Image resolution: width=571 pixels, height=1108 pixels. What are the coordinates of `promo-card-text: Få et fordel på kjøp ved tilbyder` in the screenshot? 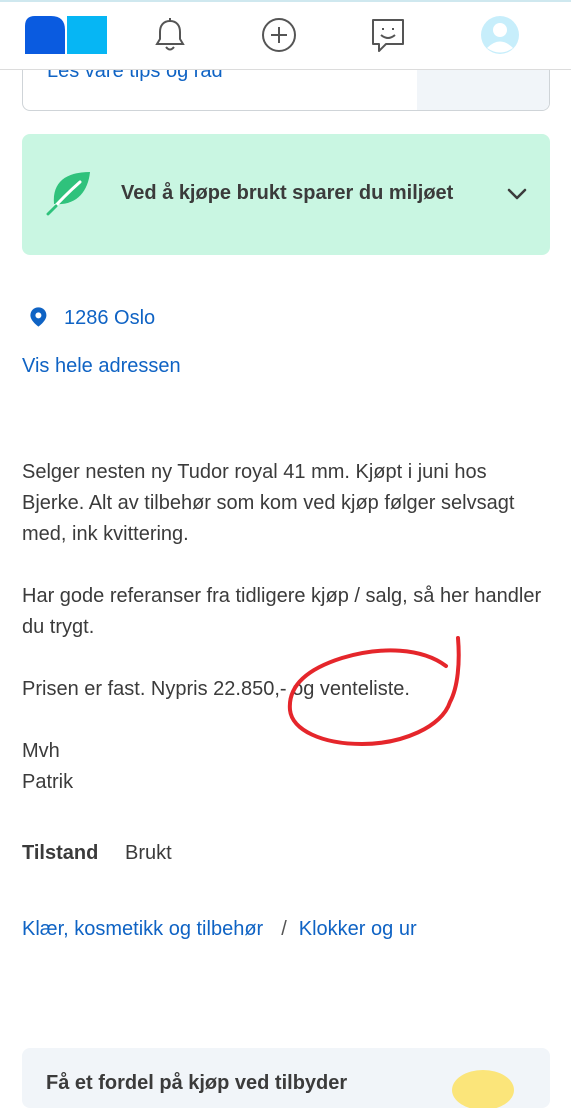 It's located at (197, 1083).